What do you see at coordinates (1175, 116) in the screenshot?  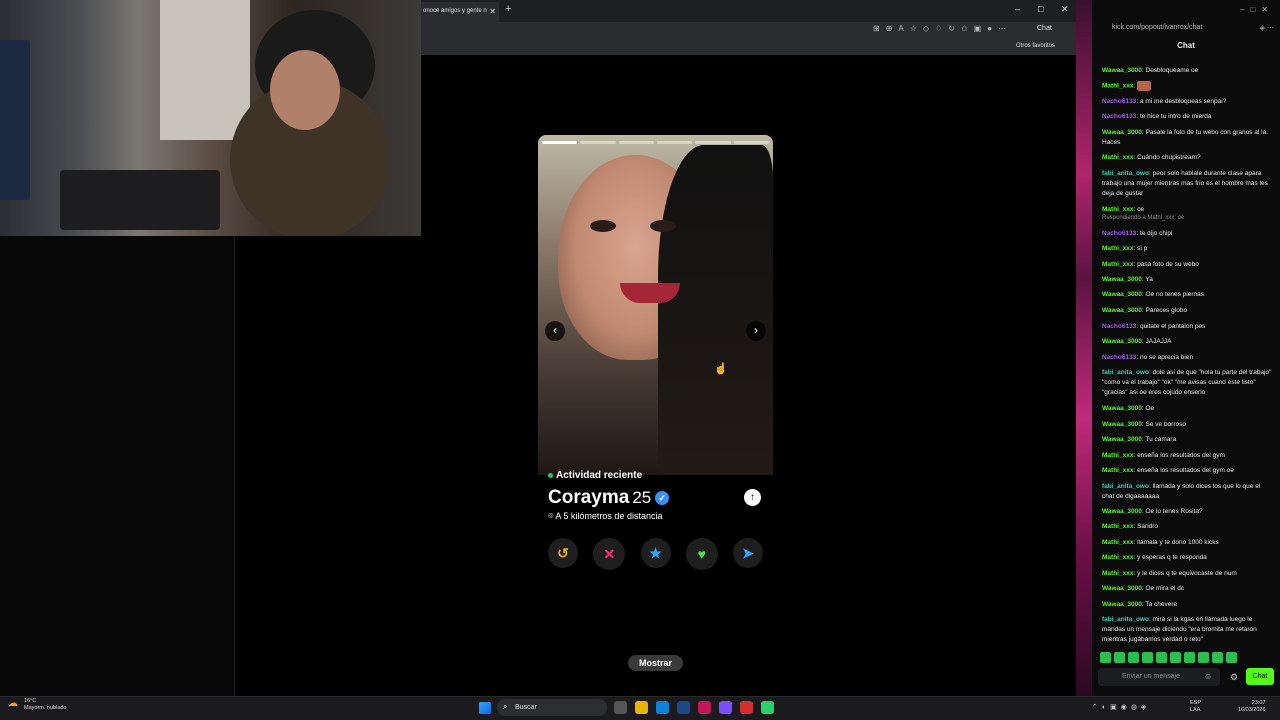 I see `chat-text: te hice tu intro de mierda` at bounding box center [1175, 116].